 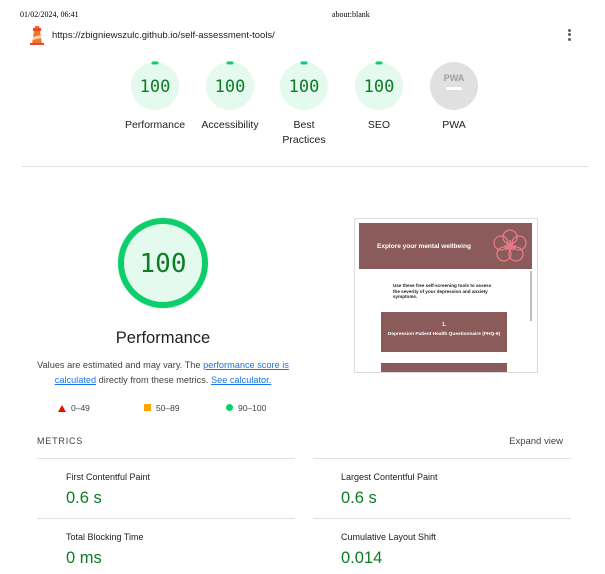 I want to click on print-date: 01/02/2024, 06:41, so click(x=49, y=14).